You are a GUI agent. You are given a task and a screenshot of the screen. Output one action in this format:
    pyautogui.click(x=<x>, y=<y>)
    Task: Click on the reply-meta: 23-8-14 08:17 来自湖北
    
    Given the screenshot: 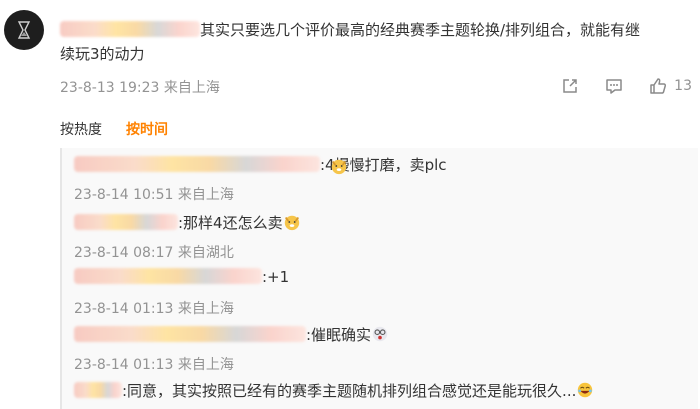 What is the action you would take?
    pyautogui.click(x=154, y=252)
    